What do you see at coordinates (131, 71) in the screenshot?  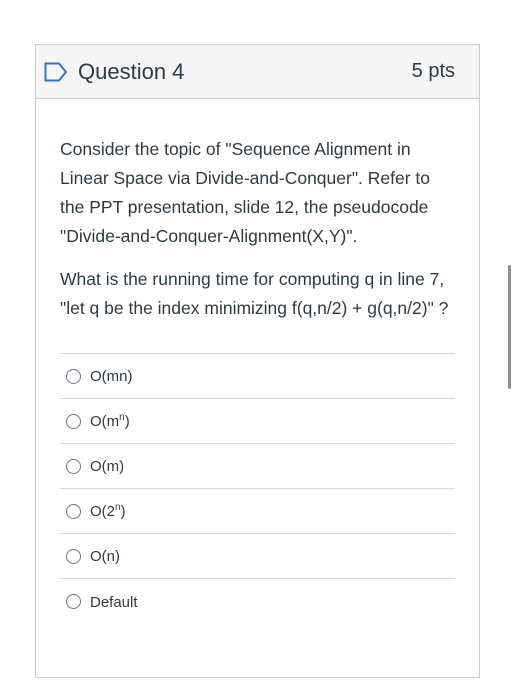 I see `question-title: Question 4` at bounding box center [131, 71].